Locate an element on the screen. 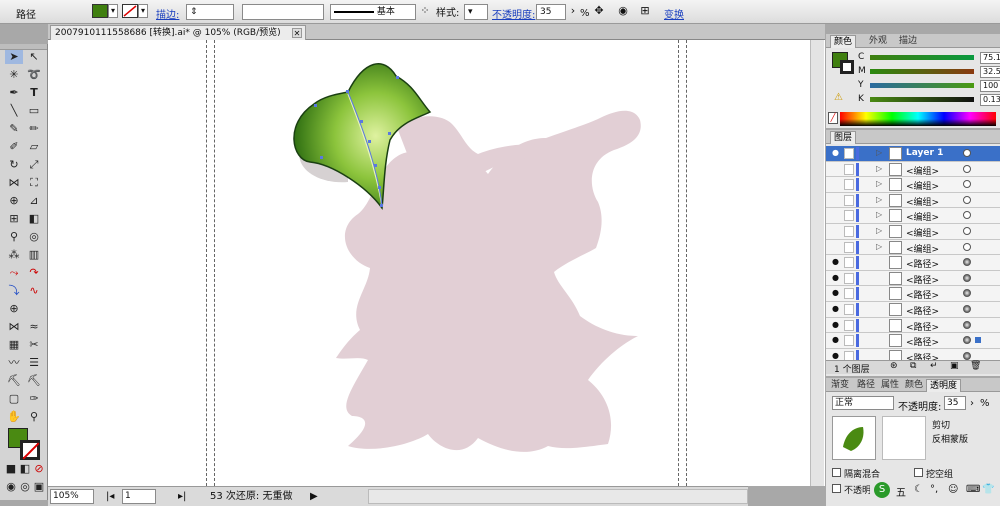 The height and width of the screenshot is (506, 1000). opacity-mask-checkbox is located at coordinates (836, 488).